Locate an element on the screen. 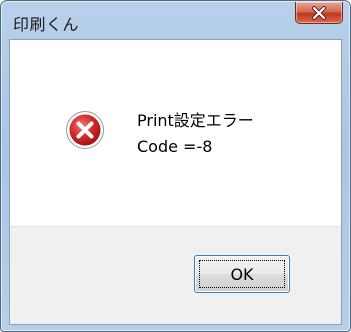 This screenshot has height=332, width=351. error-code: Code =-8 is located at coordinates (175, 146).